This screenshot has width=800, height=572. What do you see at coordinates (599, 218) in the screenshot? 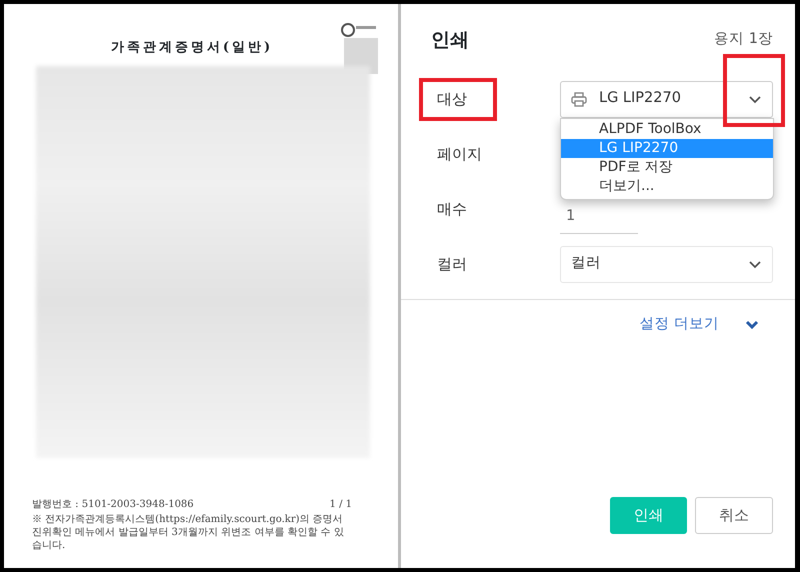
I see `copies-input: 1` at bounding box center [599, 218].